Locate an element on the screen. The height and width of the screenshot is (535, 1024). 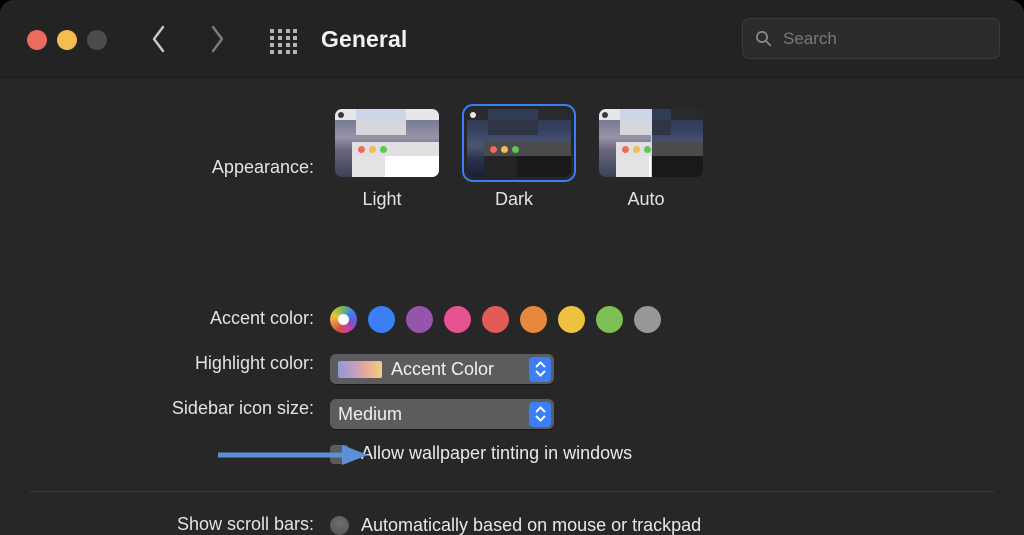
appearance-option-label: Dark is located at coordinates (513, 199).